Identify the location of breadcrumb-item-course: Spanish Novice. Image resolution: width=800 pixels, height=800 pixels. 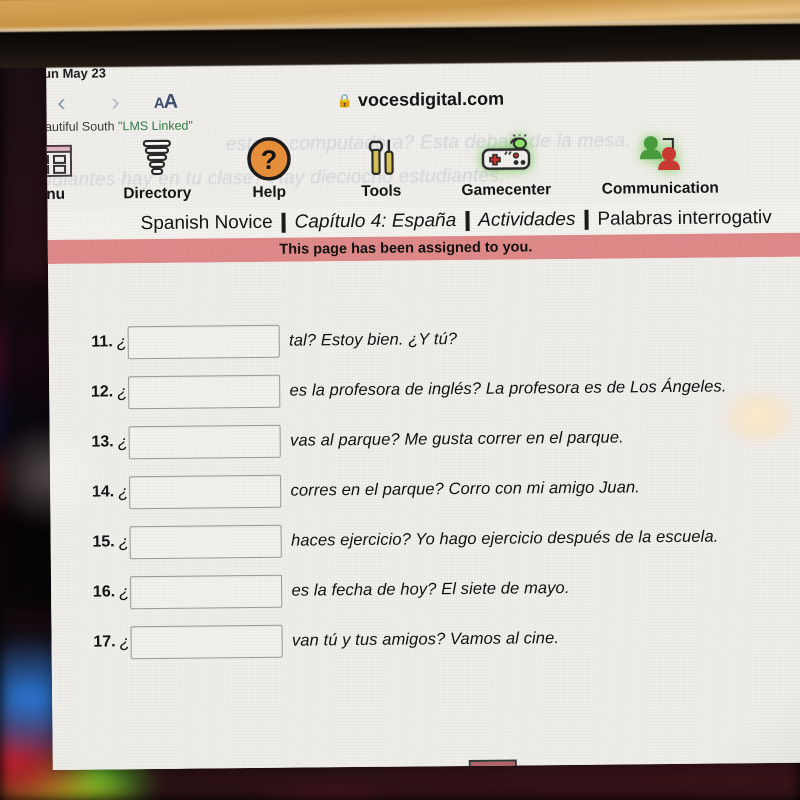
(206, 223).